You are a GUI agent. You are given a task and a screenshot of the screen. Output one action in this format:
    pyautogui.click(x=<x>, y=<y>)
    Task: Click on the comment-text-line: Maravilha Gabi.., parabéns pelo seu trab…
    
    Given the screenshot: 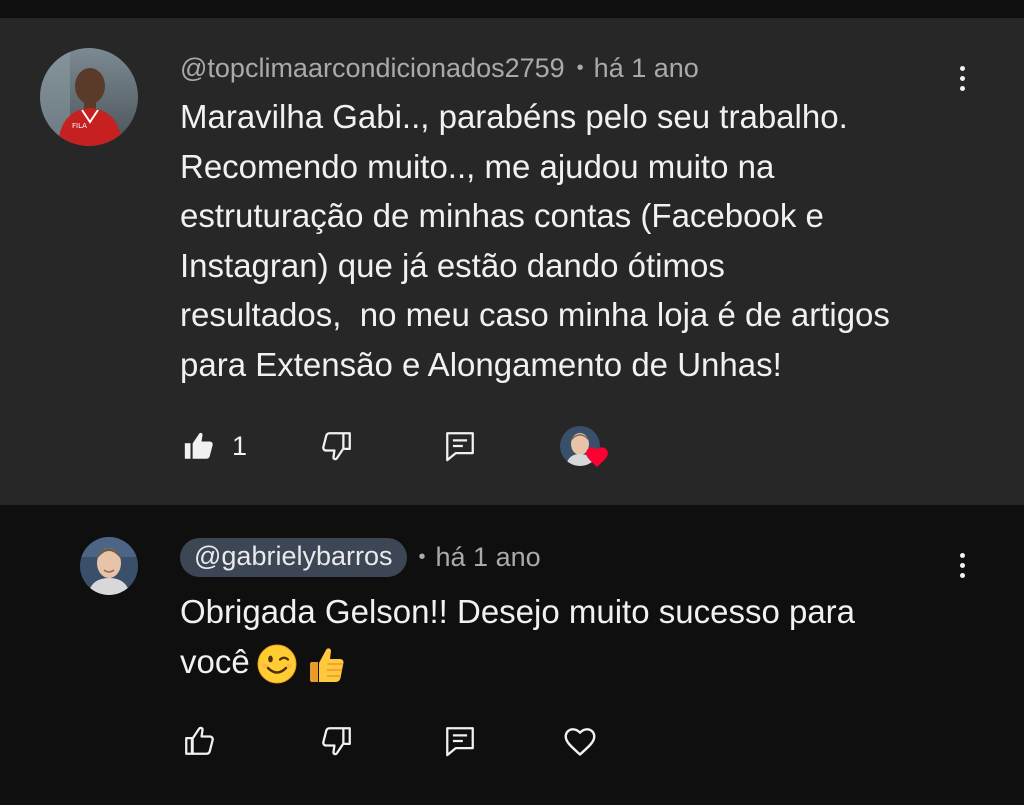 What is the action you would take?
    pyautogui.click(x=514, y=116)
    